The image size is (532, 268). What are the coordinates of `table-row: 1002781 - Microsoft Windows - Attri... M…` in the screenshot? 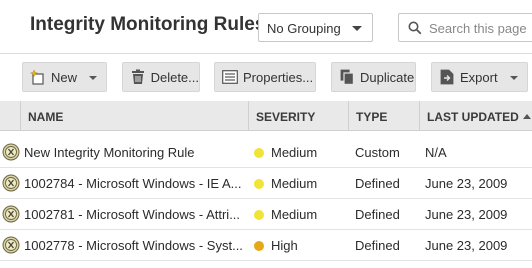 It's located at (266, 214).